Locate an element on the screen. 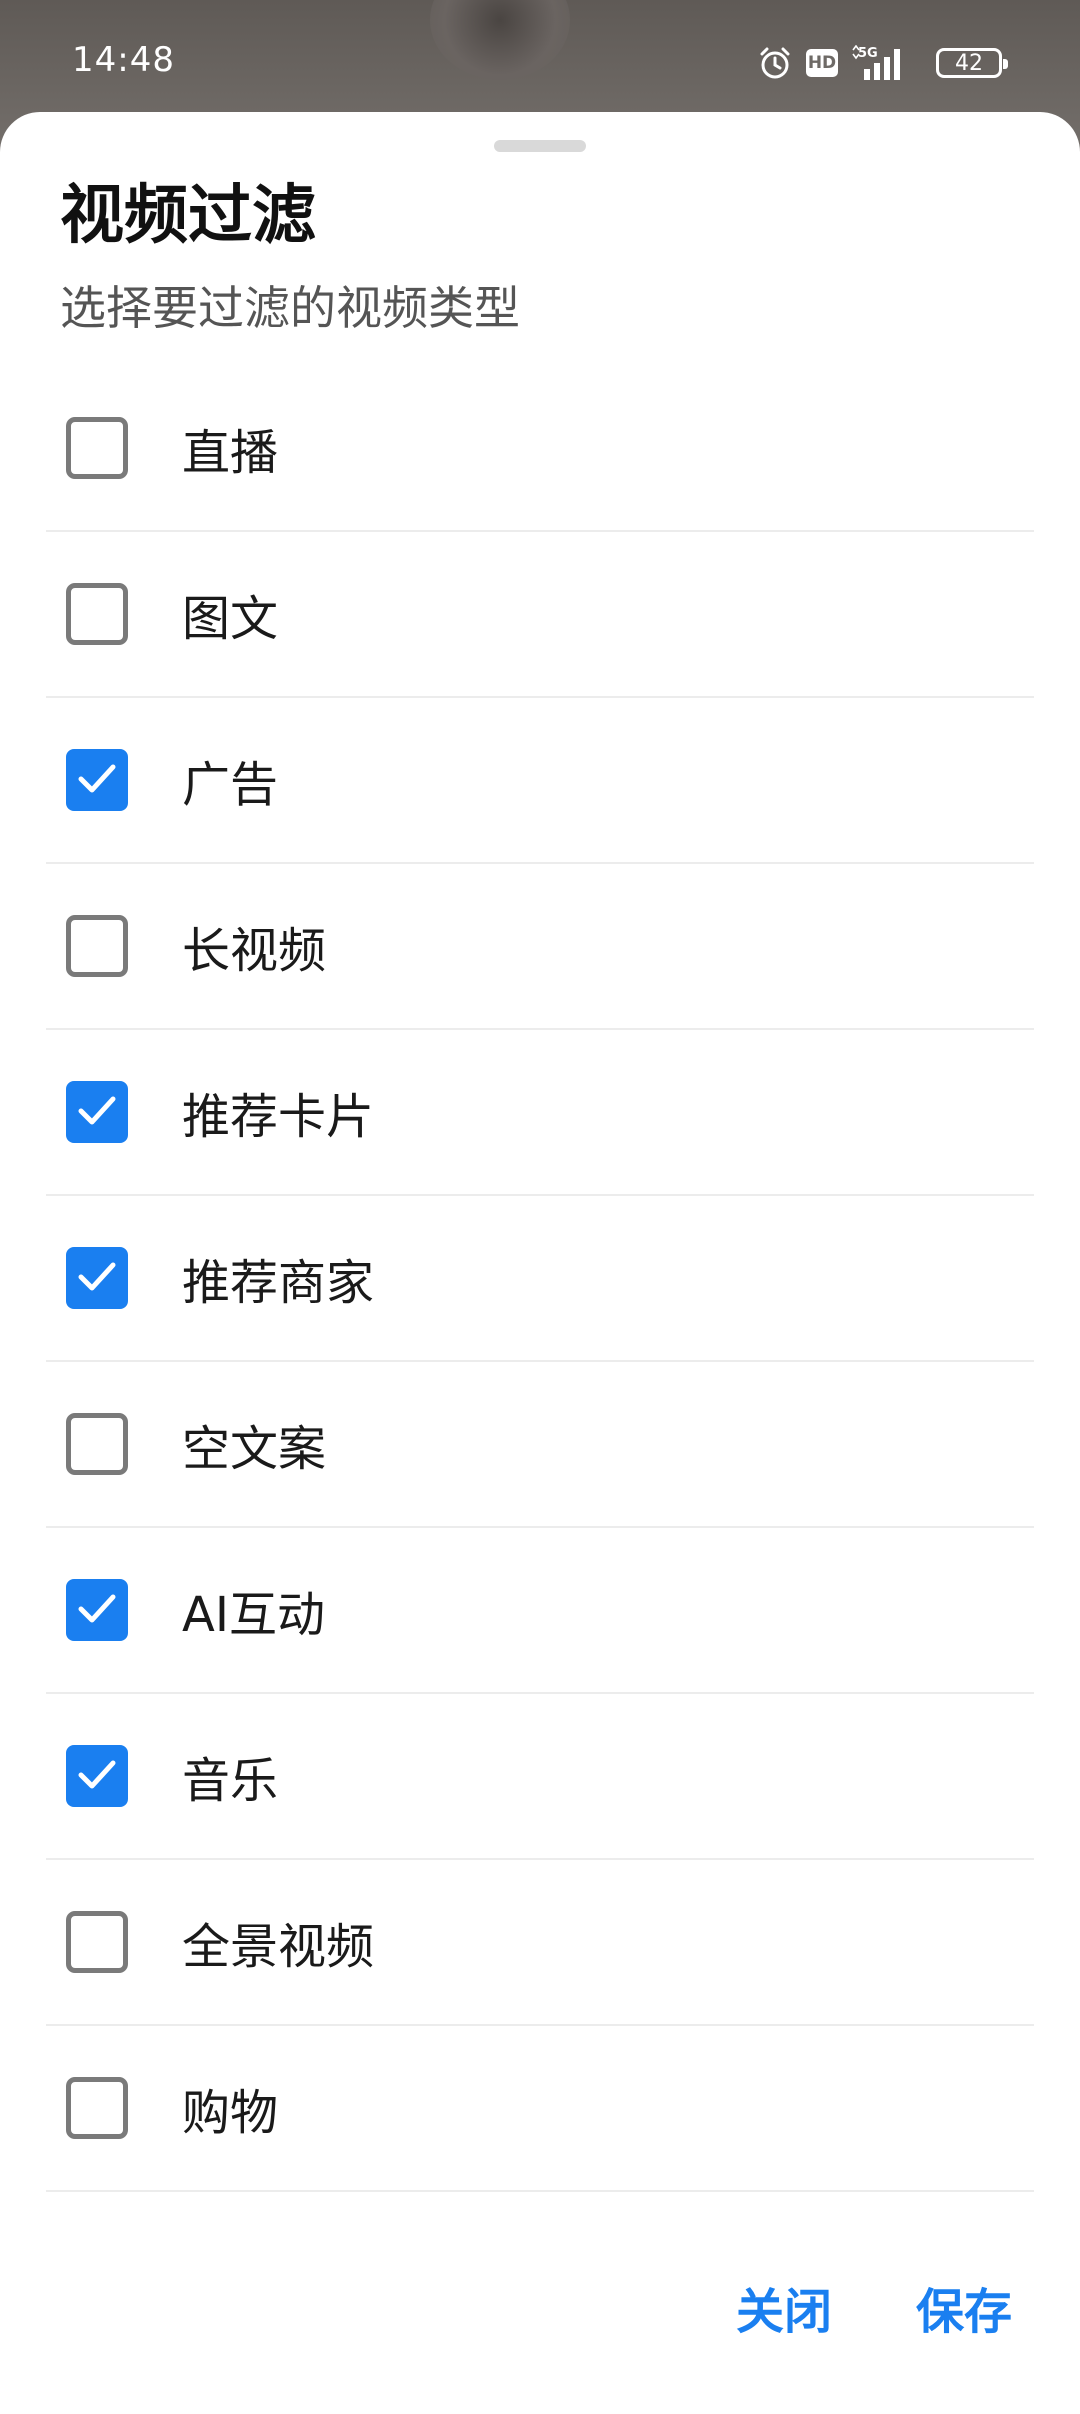  filter-item-recommend-card: 推荐卡片 is located at coordinates (540, 1113).